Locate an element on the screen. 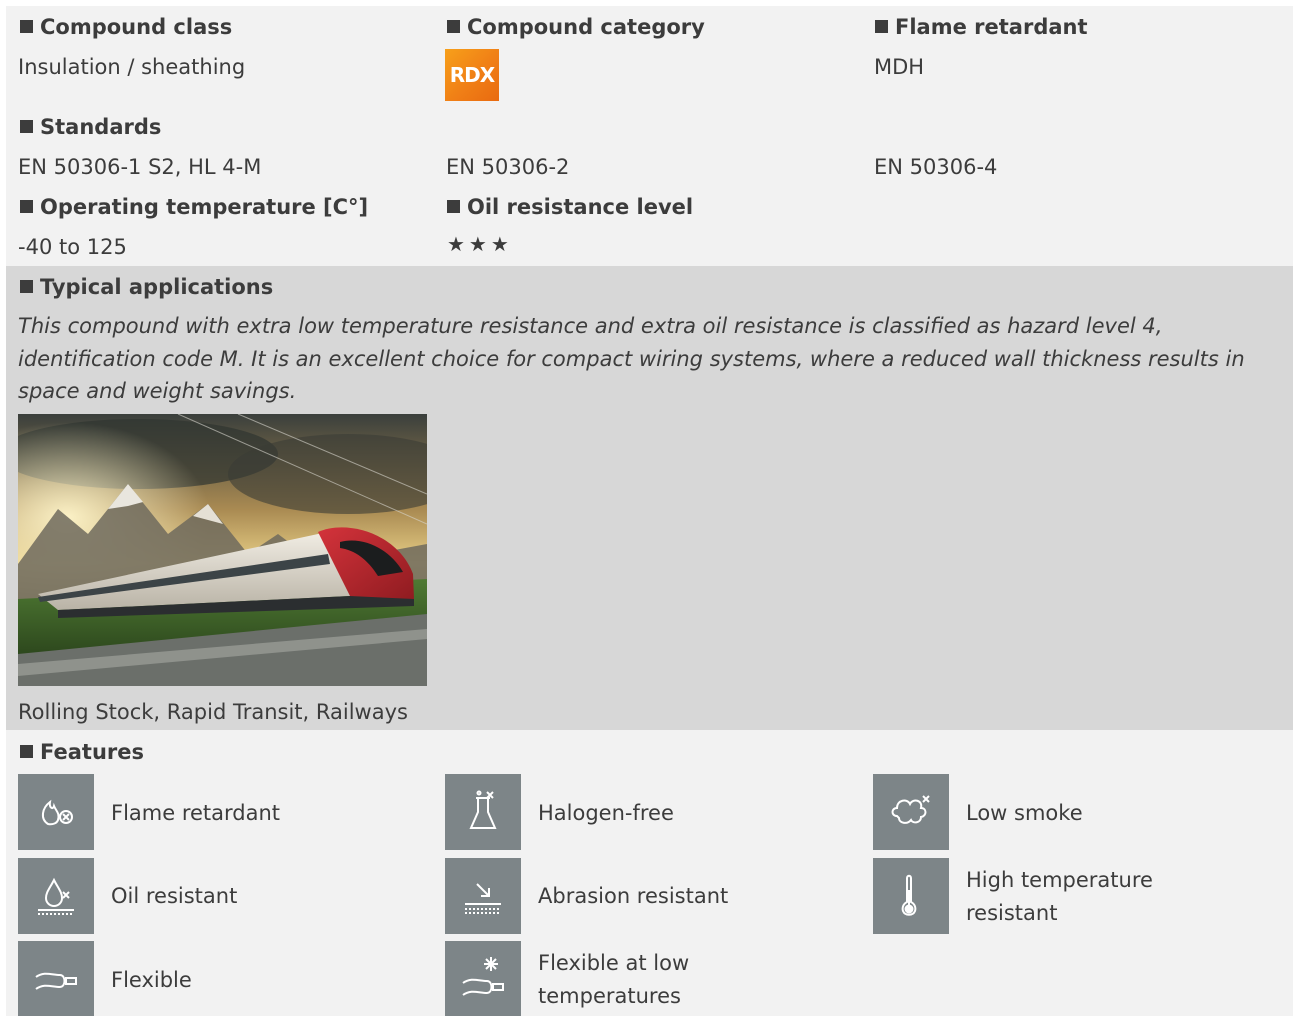 The image size is (1293, 1016). feature-label: Flexible at low temperatures is located at coordinates (614, 979).